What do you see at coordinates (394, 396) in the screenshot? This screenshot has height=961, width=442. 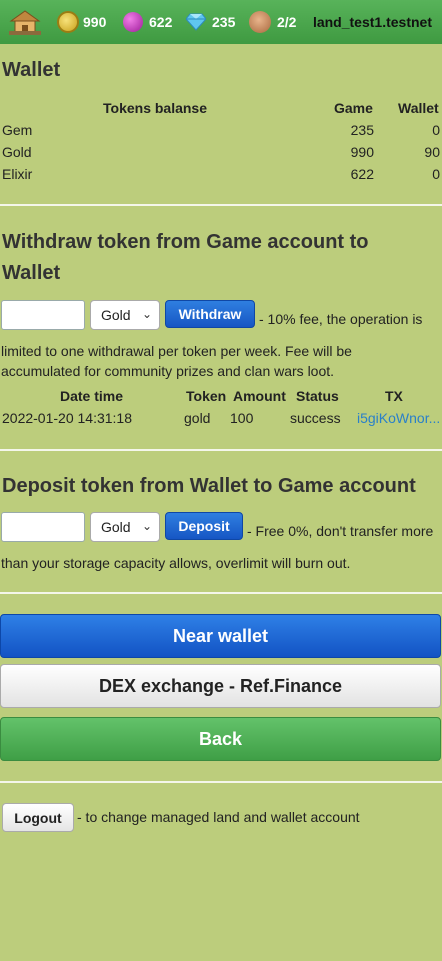 I see `col-tx: TX` at bounding box center [394, 396].